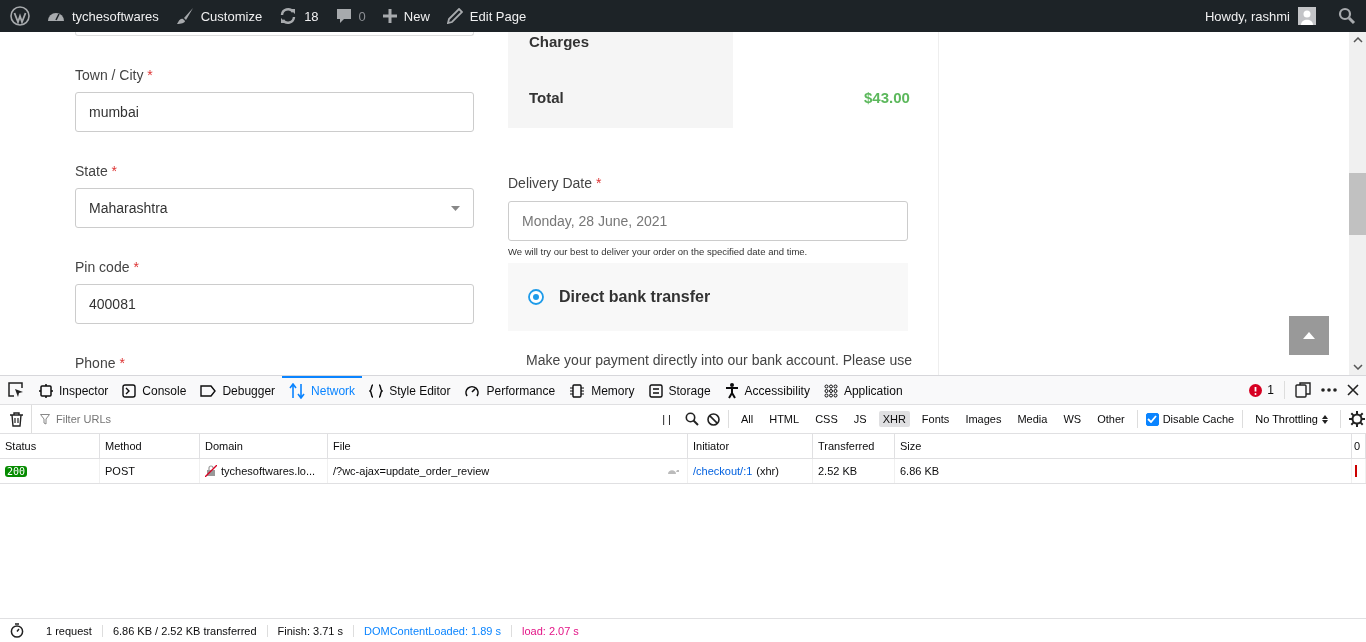 The width and height of the screenshot is (1366, 642). I want to click on trash-icon, so click(16, 419).